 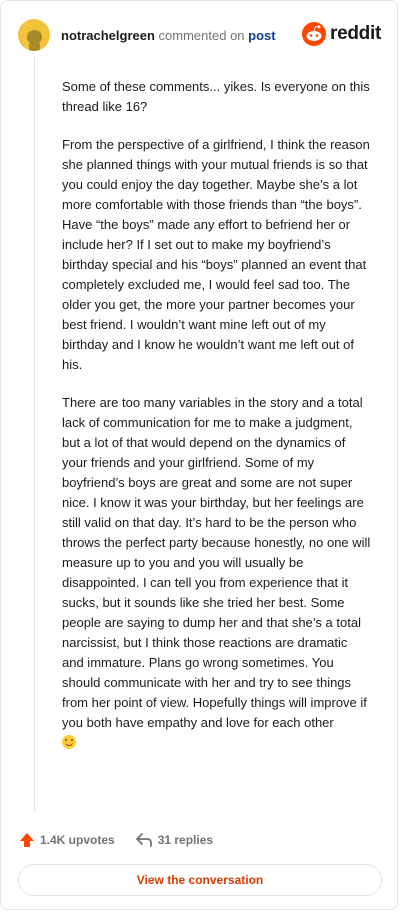 I want to click on reddit-logo: reddit, so click(x=341, y=34).